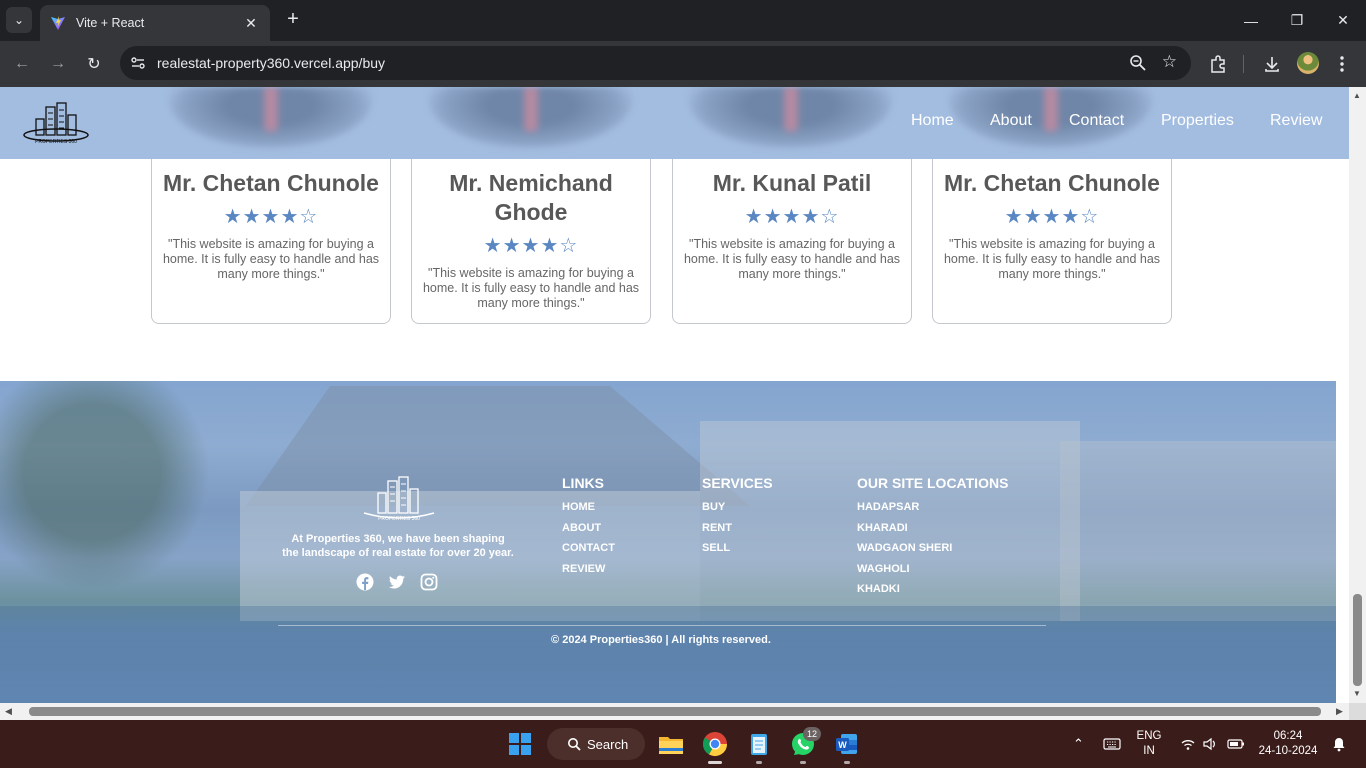 This screenshot has height=768, width=1366. Describe the element at coordinates (58, 23) in the screenshot. I see `vite-icon` at that location.